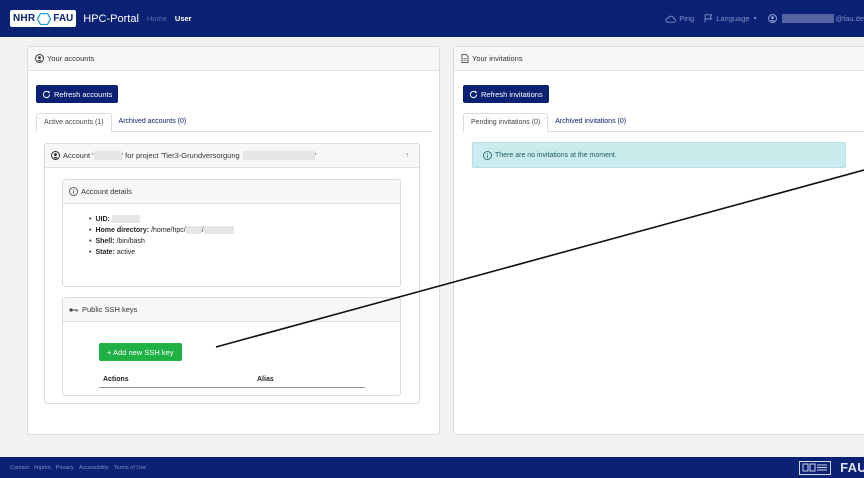  What do you see at coordinates (687, 18) in the screenshot?
I see `ping-label: Ping` at bounding box center [687, 18].